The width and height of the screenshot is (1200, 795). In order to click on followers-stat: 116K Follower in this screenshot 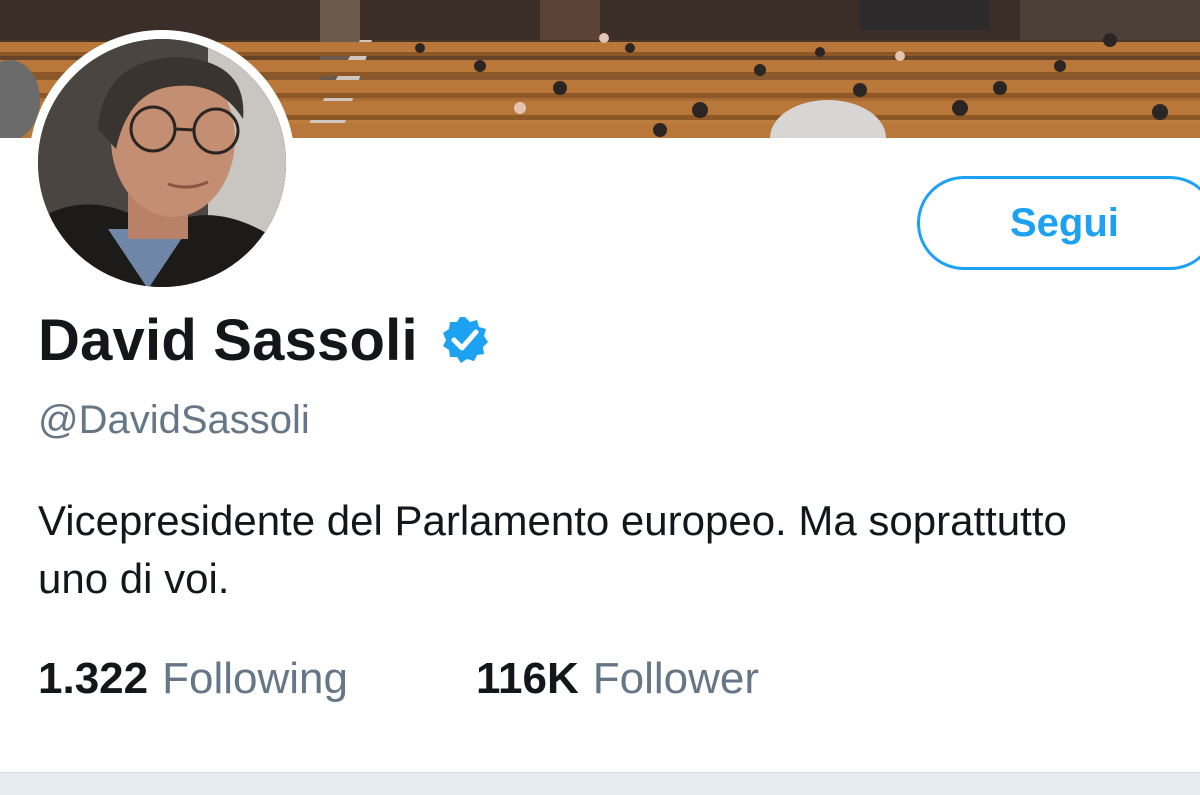, I will do `click(617, 679)`.